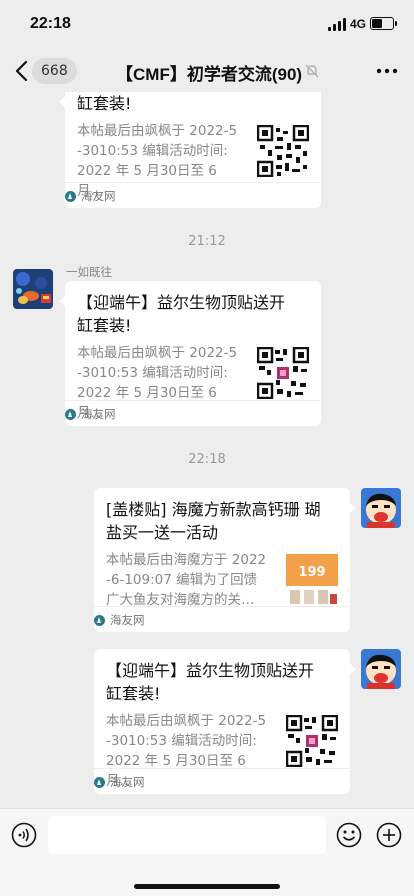 The image size is (414, 896). I want to click on battery-icon, so click(383, 23).